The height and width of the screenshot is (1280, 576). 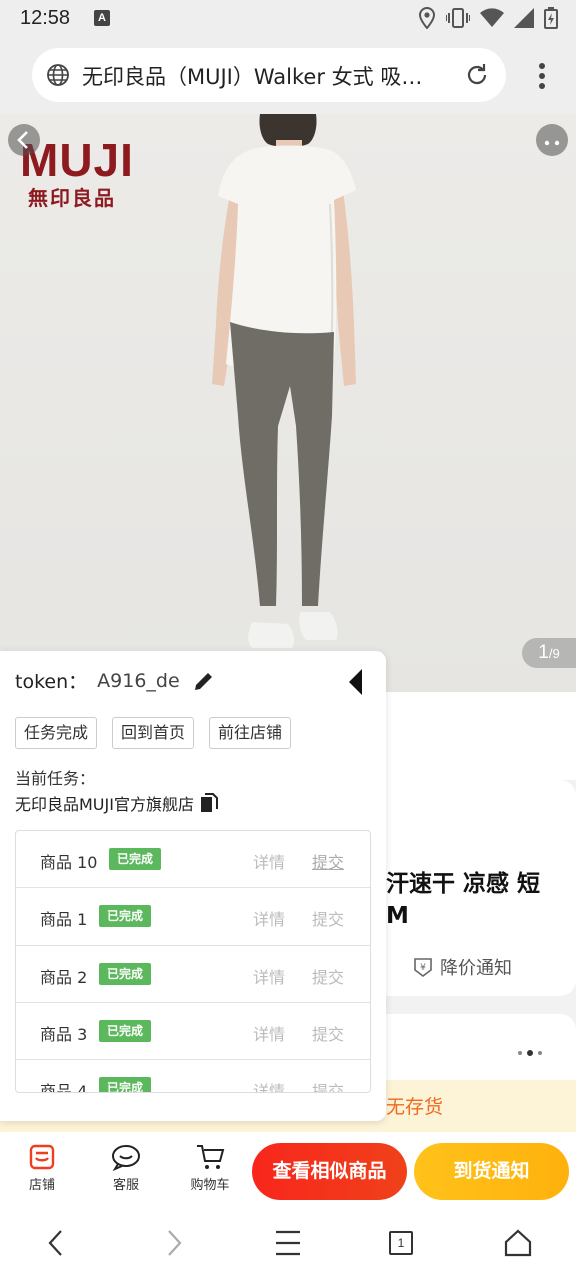 I want to click on location-icon, so click(x=427, y=18).